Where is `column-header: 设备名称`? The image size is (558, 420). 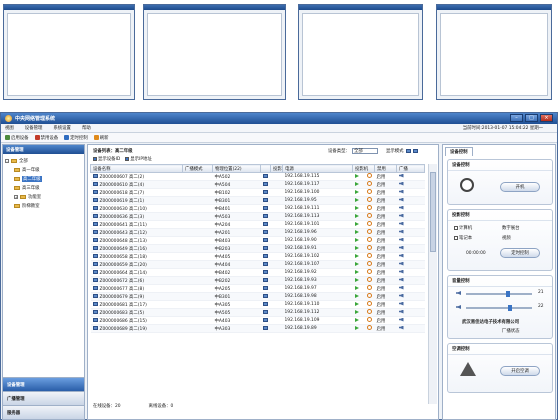 column-header: 设备名称 is located at coordinates (136, 168).